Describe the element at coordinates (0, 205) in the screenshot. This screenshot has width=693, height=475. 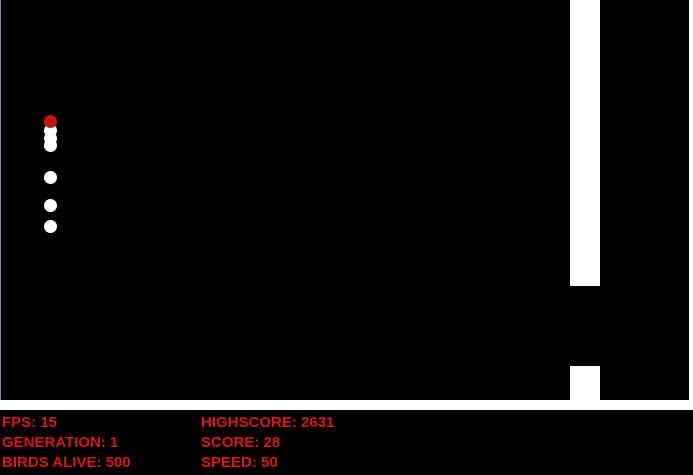
I see `arena-left-edge` at that location.